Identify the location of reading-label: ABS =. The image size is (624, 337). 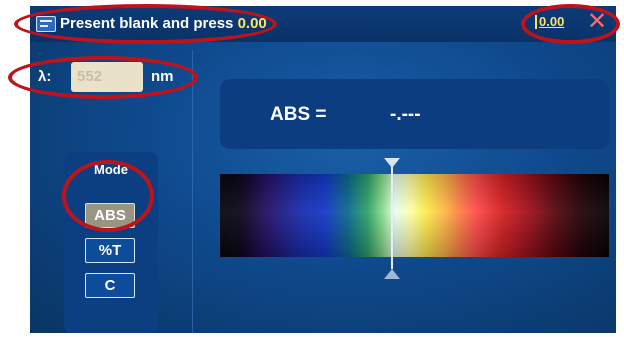
(298, 114).